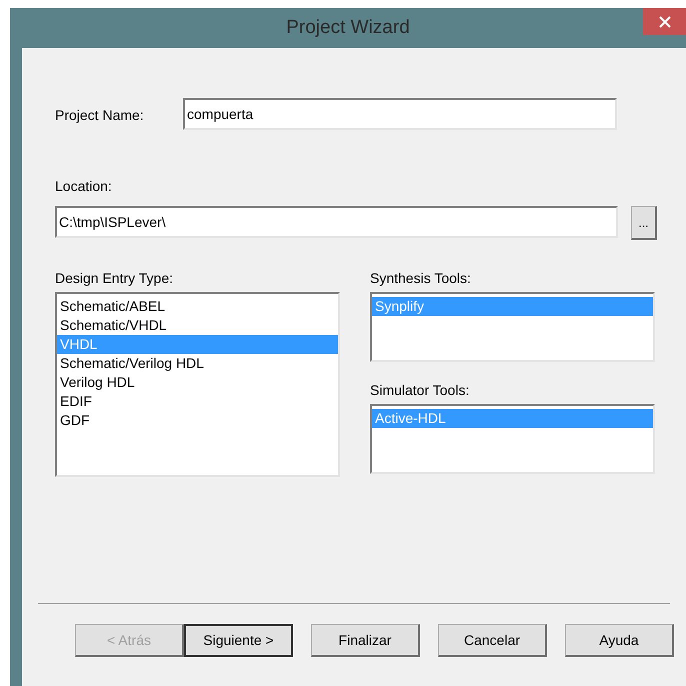  What do you see at coordinates (197, 401) in the screenshot?
I see `list-item: EDIF` at bounding box center [197, 401].